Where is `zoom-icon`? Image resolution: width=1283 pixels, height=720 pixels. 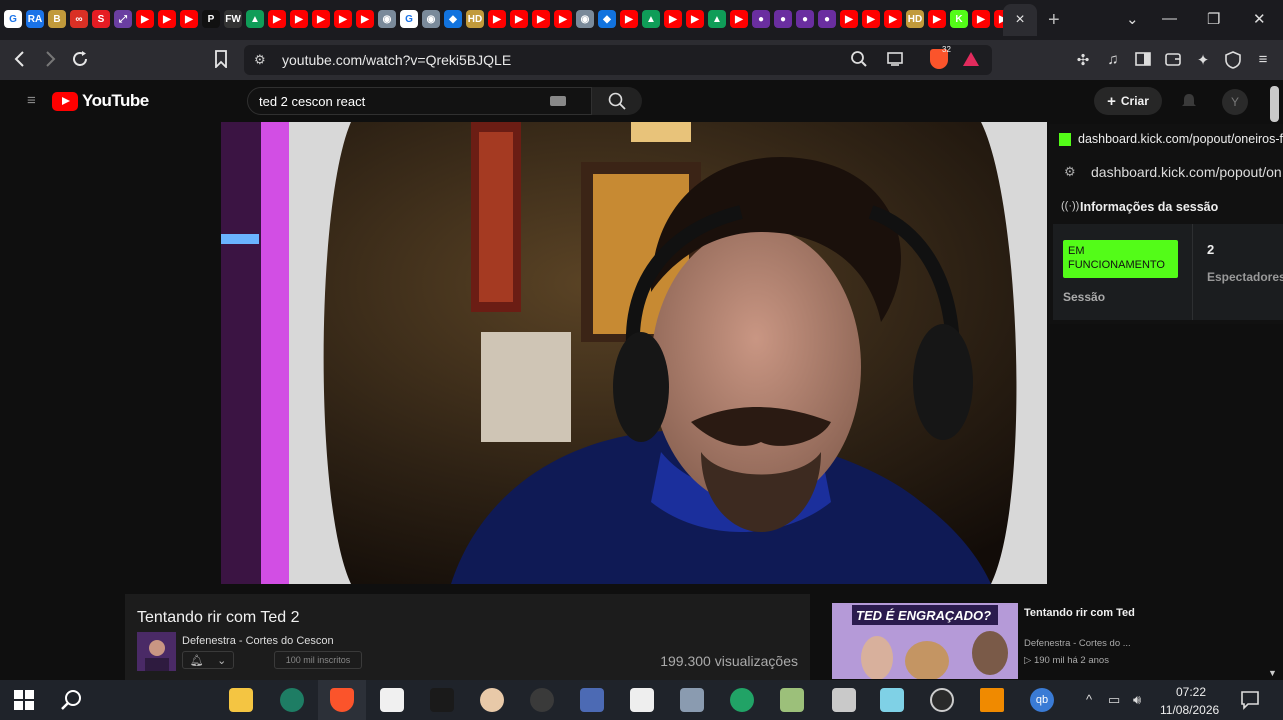
zoom-icon is located at coordinates (859, 61).